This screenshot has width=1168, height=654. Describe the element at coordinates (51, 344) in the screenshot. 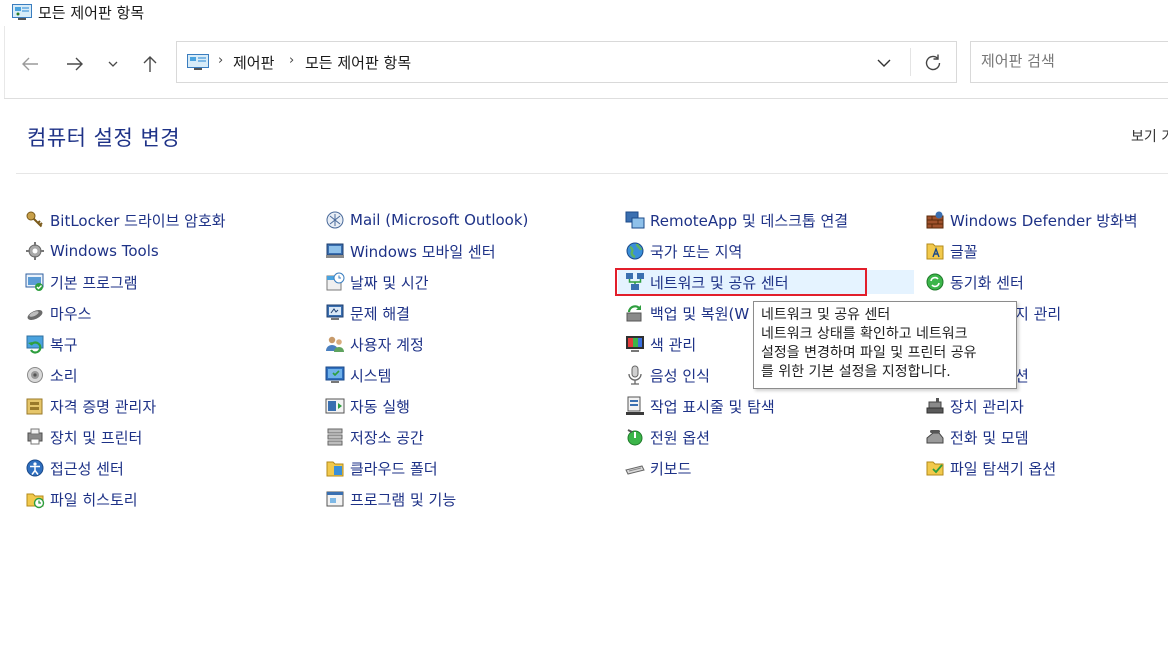

I see `item-recovery: 복구` at that location.